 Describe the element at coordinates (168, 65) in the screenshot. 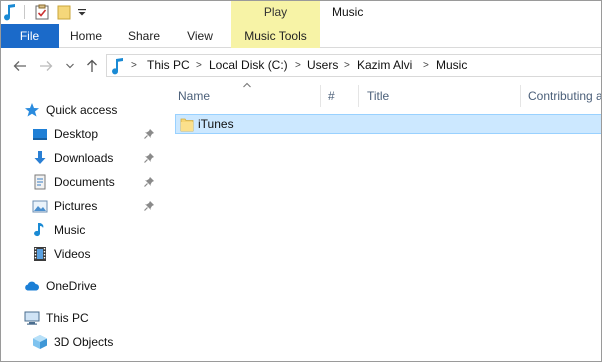

I see `breadcrumb-this-pc: This PC` at that location.